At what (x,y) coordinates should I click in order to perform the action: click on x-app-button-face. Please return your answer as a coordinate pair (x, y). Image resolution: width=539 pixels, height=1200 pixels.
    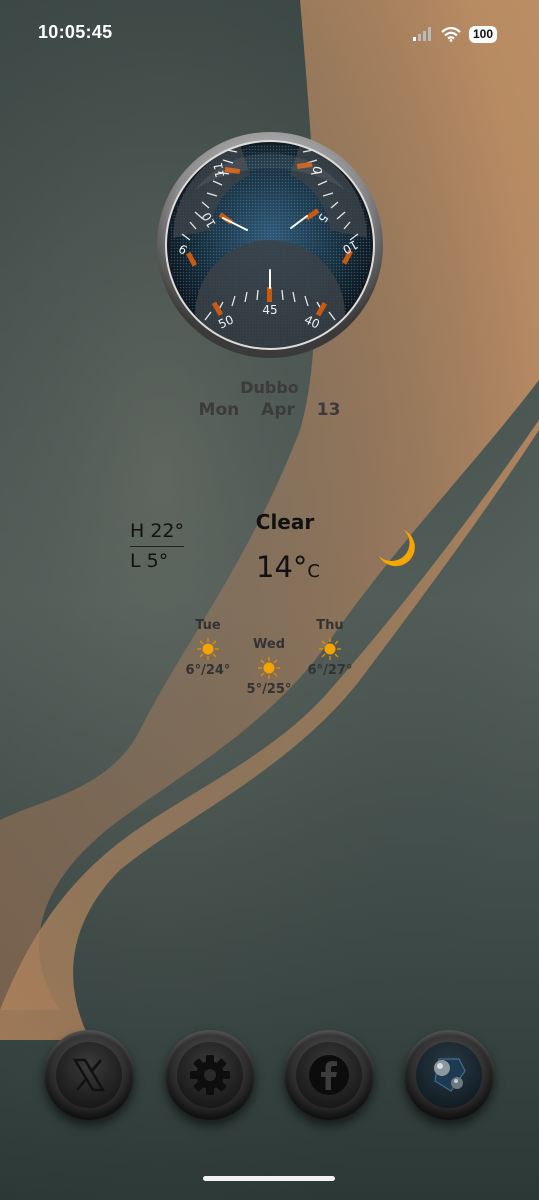
    Looking at the image, I should click on (89, 1075).